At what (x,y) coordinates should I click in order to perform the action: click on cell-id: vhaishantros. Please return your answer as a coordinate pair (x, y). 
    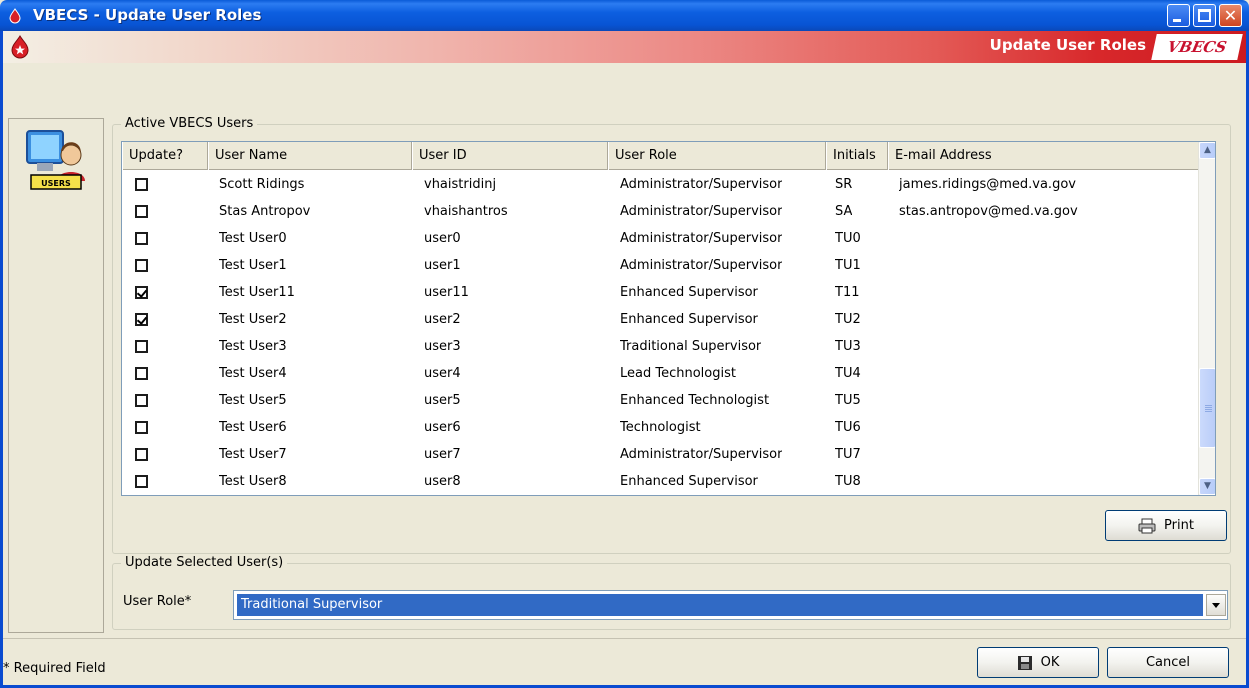
    Looking at the image, I should click on (466, 211).